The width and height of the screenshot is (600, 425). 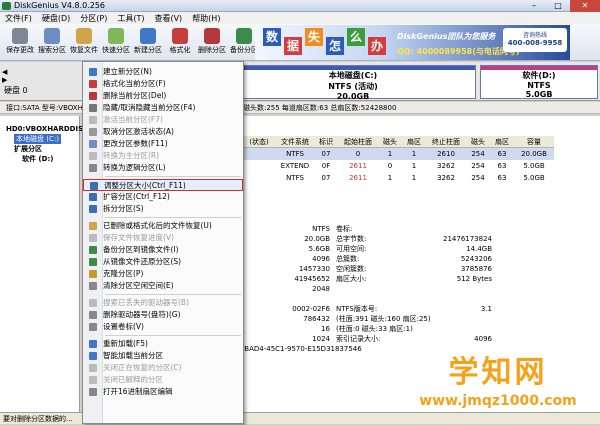 What do you see at coordinates (163, 356) in the screenshot?
I see `menu-item-26: 智能加载当前分区` at bounding box center [163, 356].